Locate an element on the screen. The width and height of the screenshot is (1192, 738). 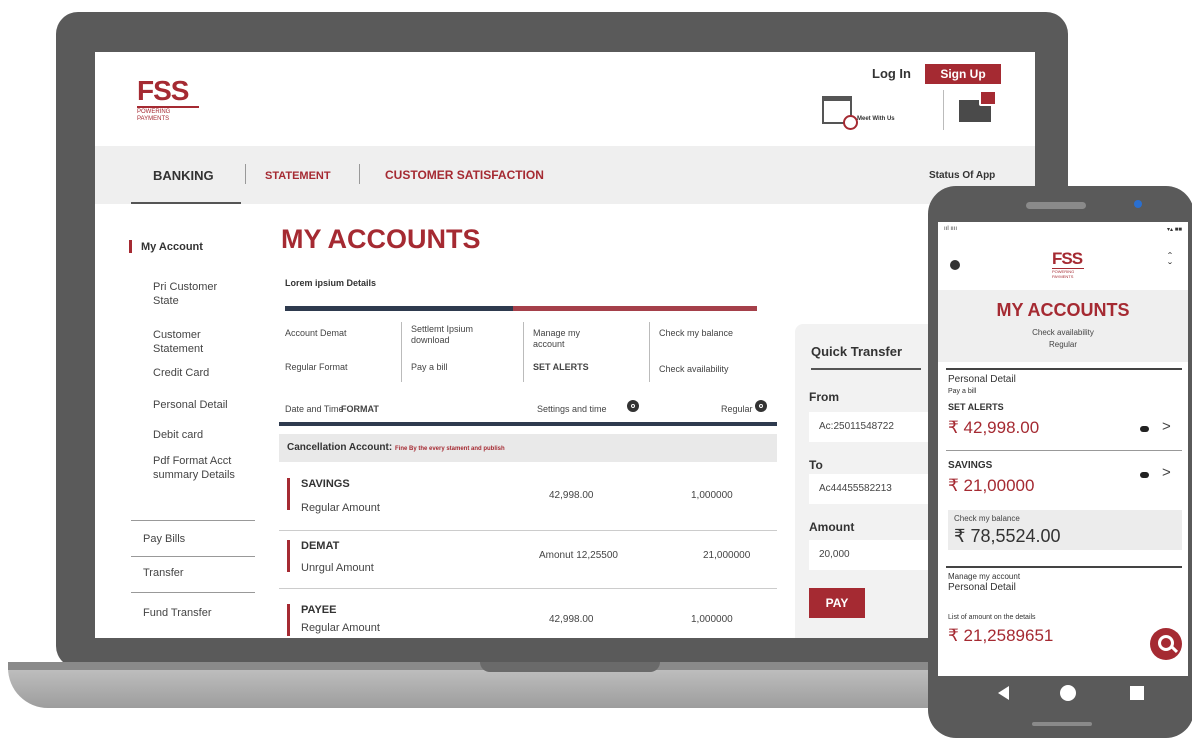
phone-logo-tagline: POWERING PAYMENTS is located at coordinates (1068, 273).